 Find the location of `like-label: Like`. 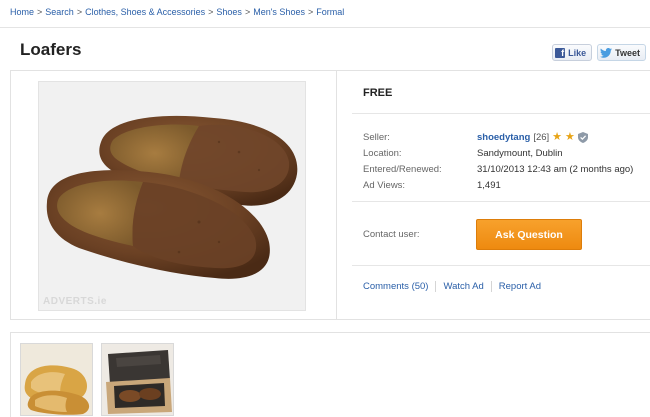

like-label: Like is located at coordinates (577, 52).